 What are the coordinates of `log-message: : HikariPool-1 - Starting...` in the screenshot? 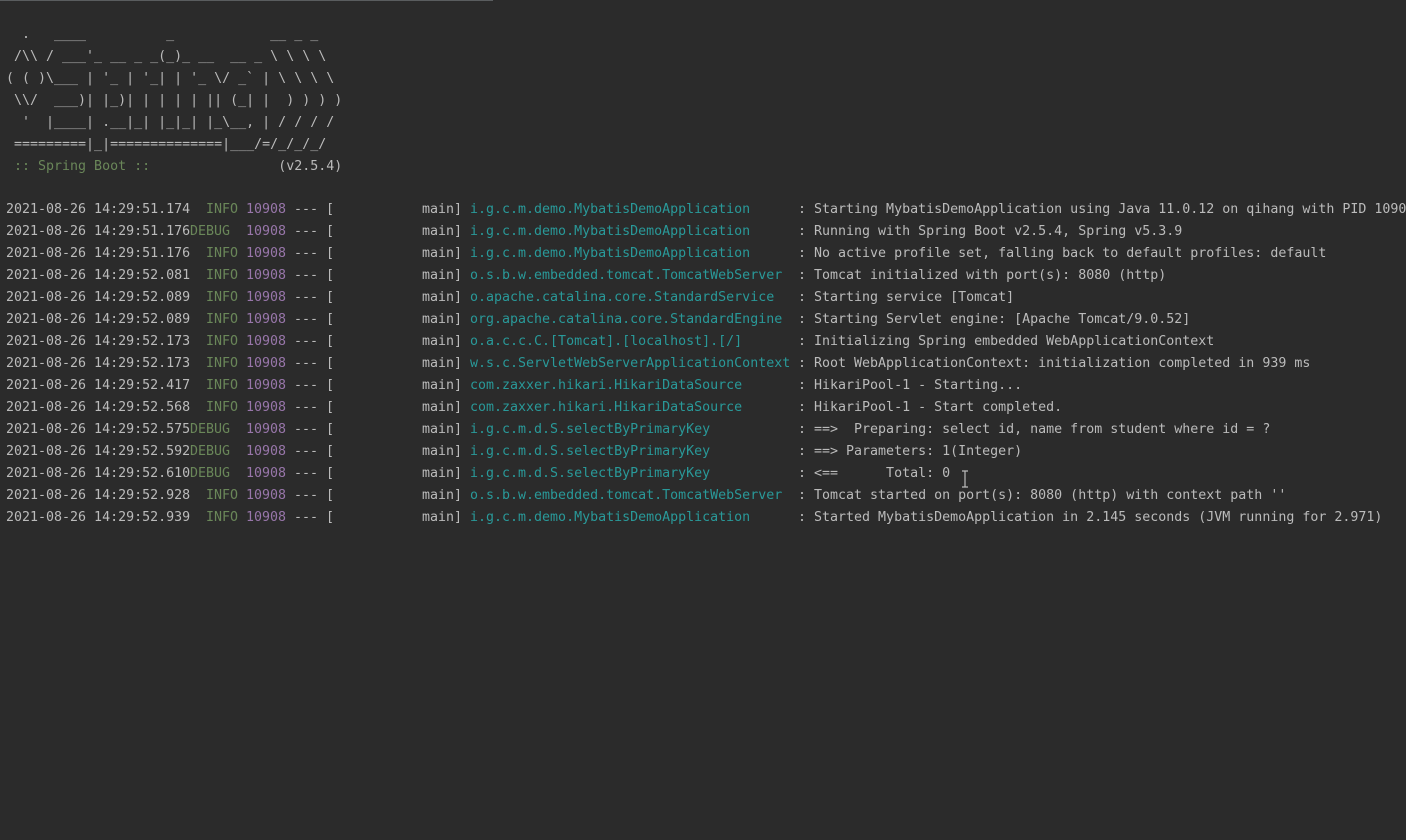 It's located at (910, 385).